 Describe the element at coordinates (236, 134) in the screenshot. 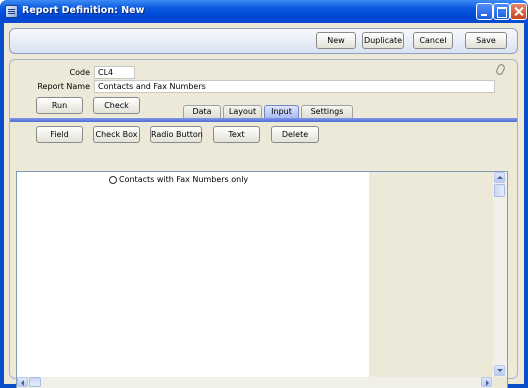

I see `text-button: Text` at that location.